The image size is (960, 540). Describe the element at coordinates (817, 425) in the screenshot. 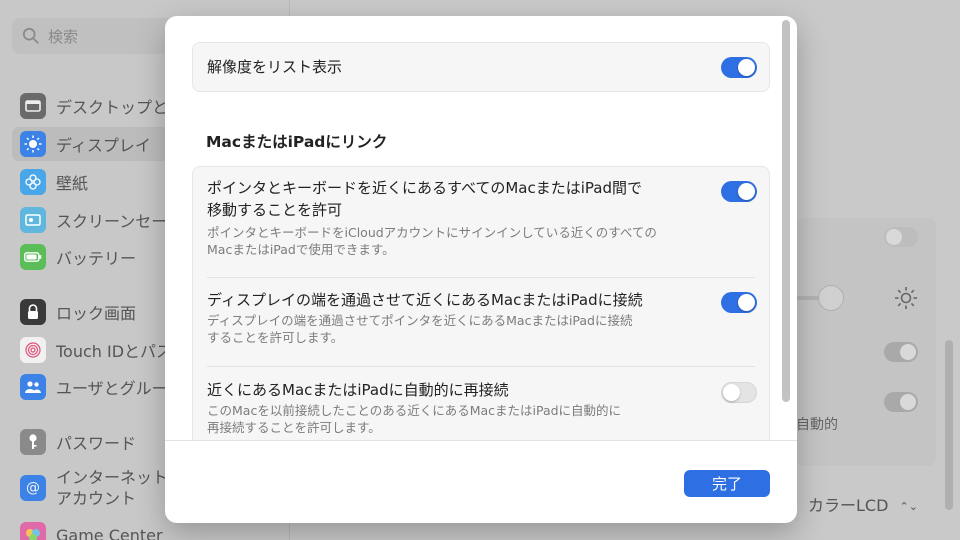

I see `background-partial-label: 自動的` at that location.